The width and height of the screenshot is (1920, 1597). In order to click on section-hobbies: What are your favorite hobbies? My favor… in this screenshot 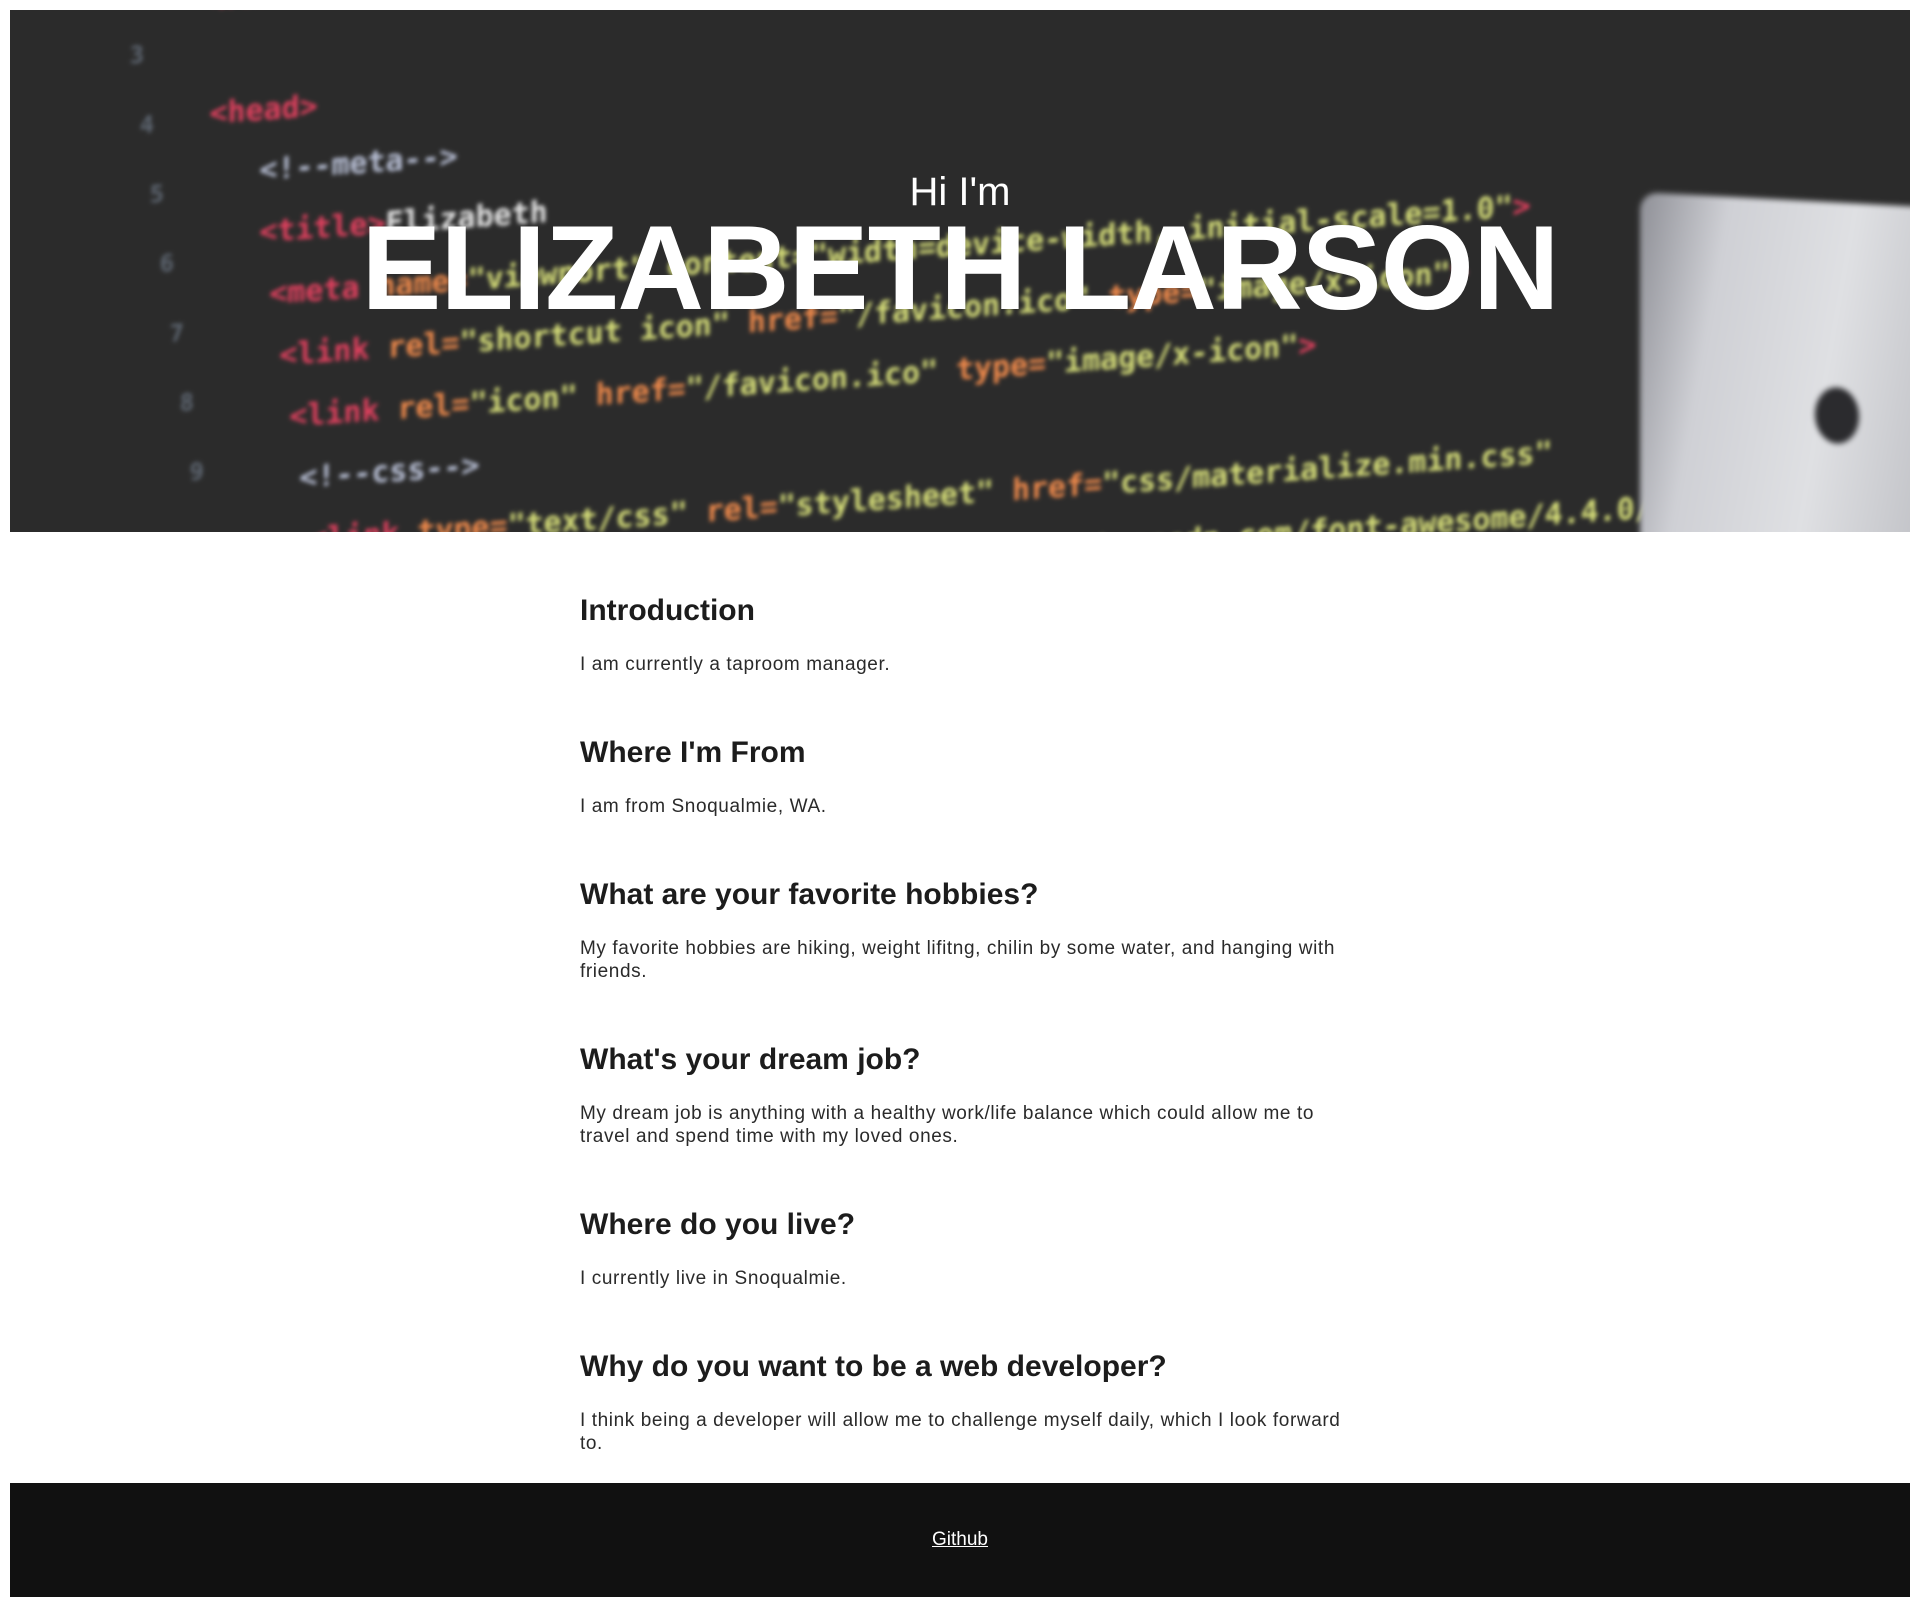, I will do `click(970, 930)`.